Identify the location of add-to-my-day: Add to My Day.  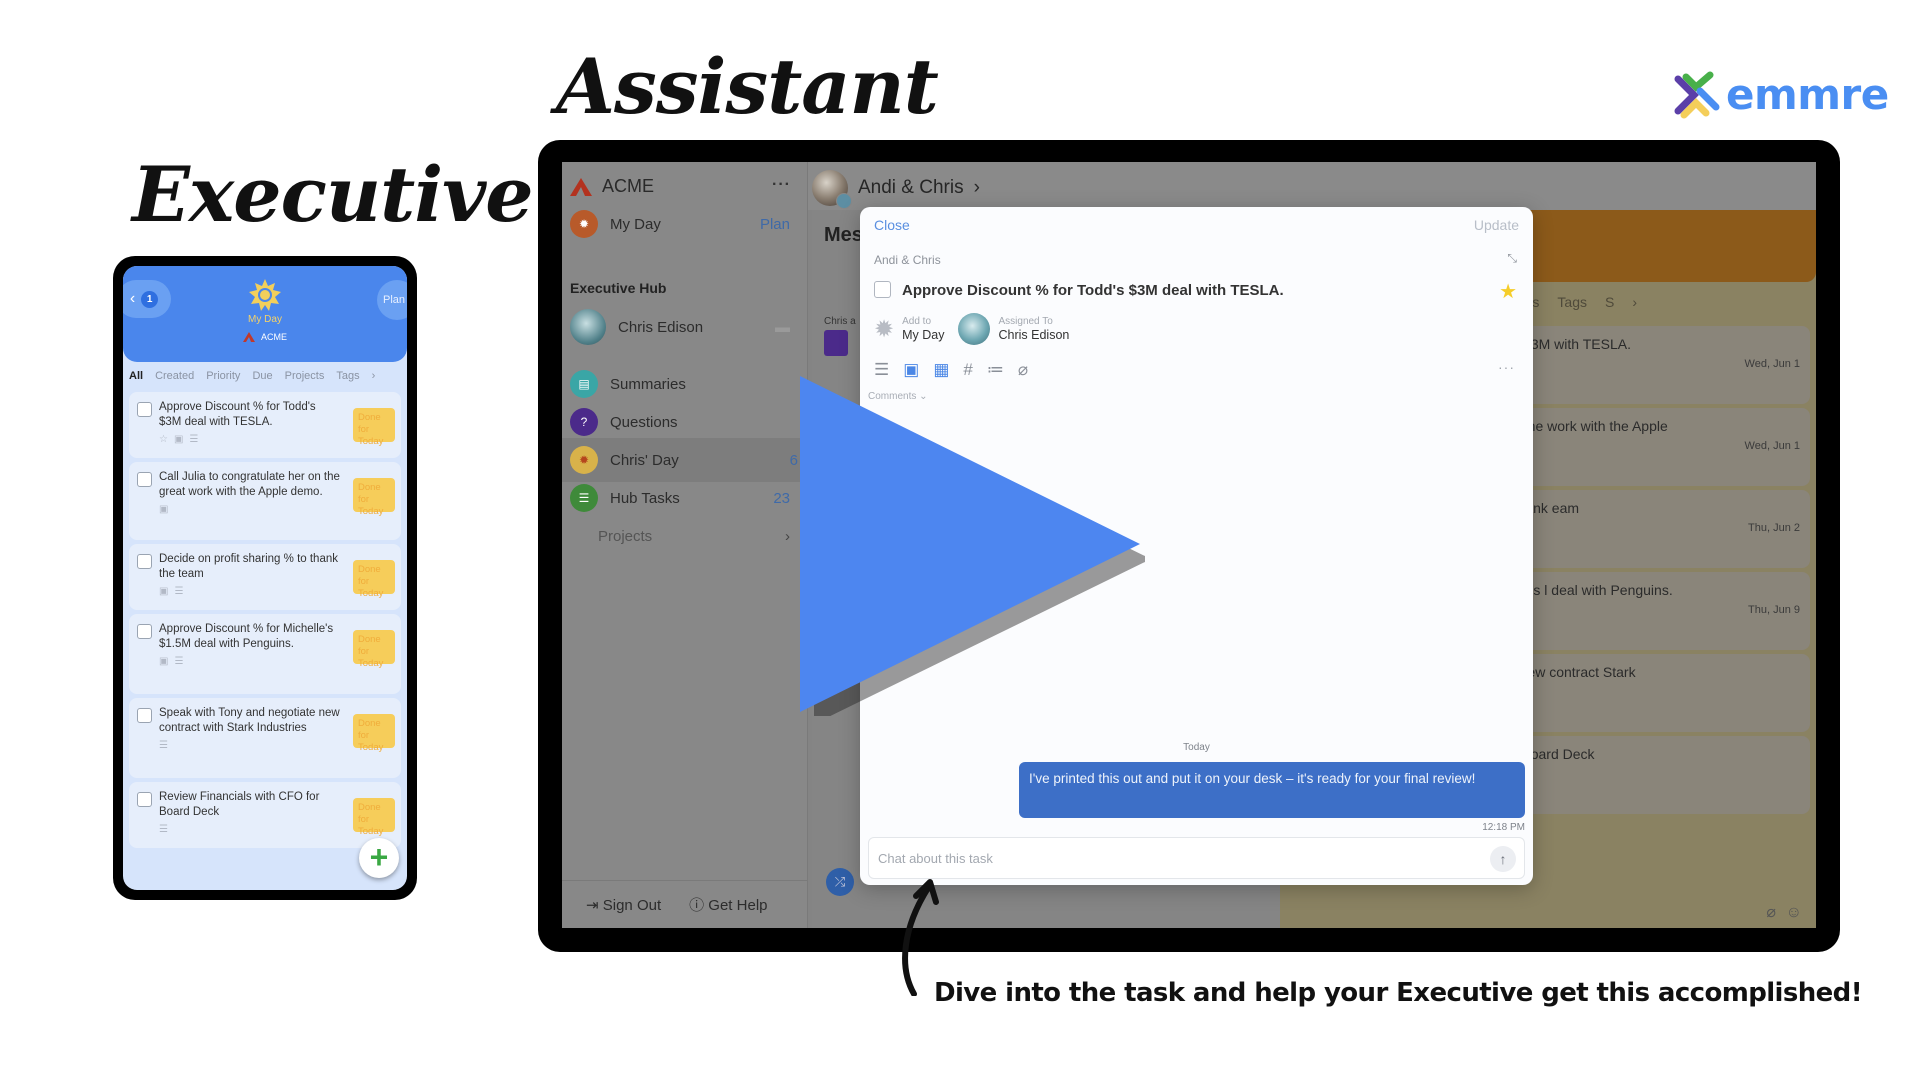
(923, 329).